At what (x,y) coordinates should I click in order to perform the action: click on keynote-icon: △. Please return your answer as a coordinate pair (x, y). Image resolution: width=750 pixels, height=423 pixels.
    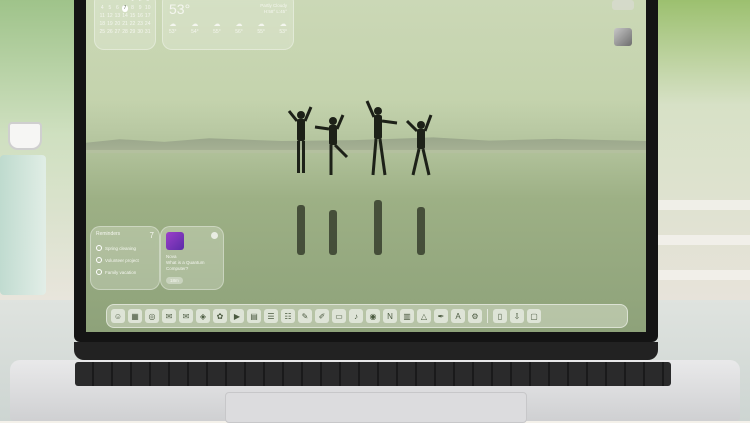
    Looking at the image, I should click on (424, 316).